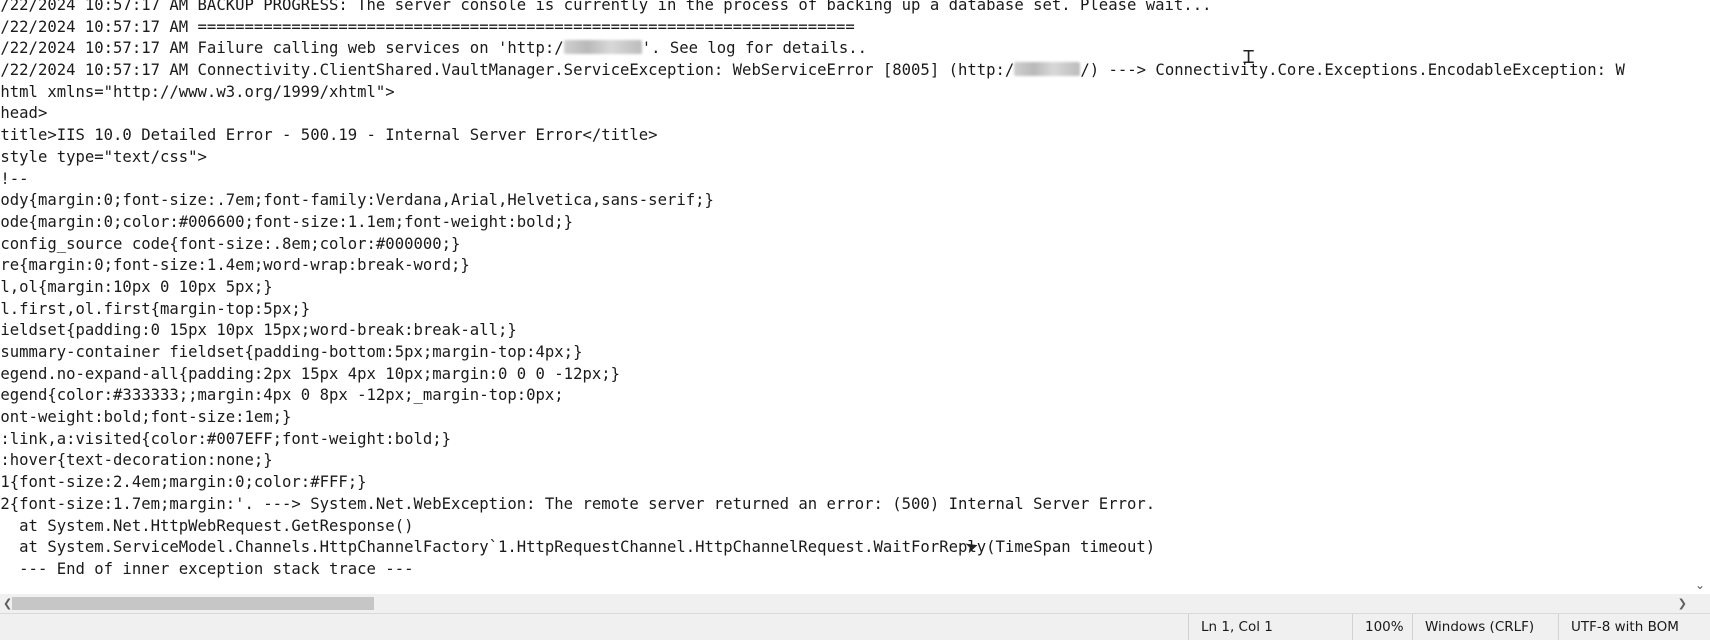 This screenshot has height=640, width=1710. I want to click on text-segment: font-weight:bold;font-size:1em;}, so click(146, 417).